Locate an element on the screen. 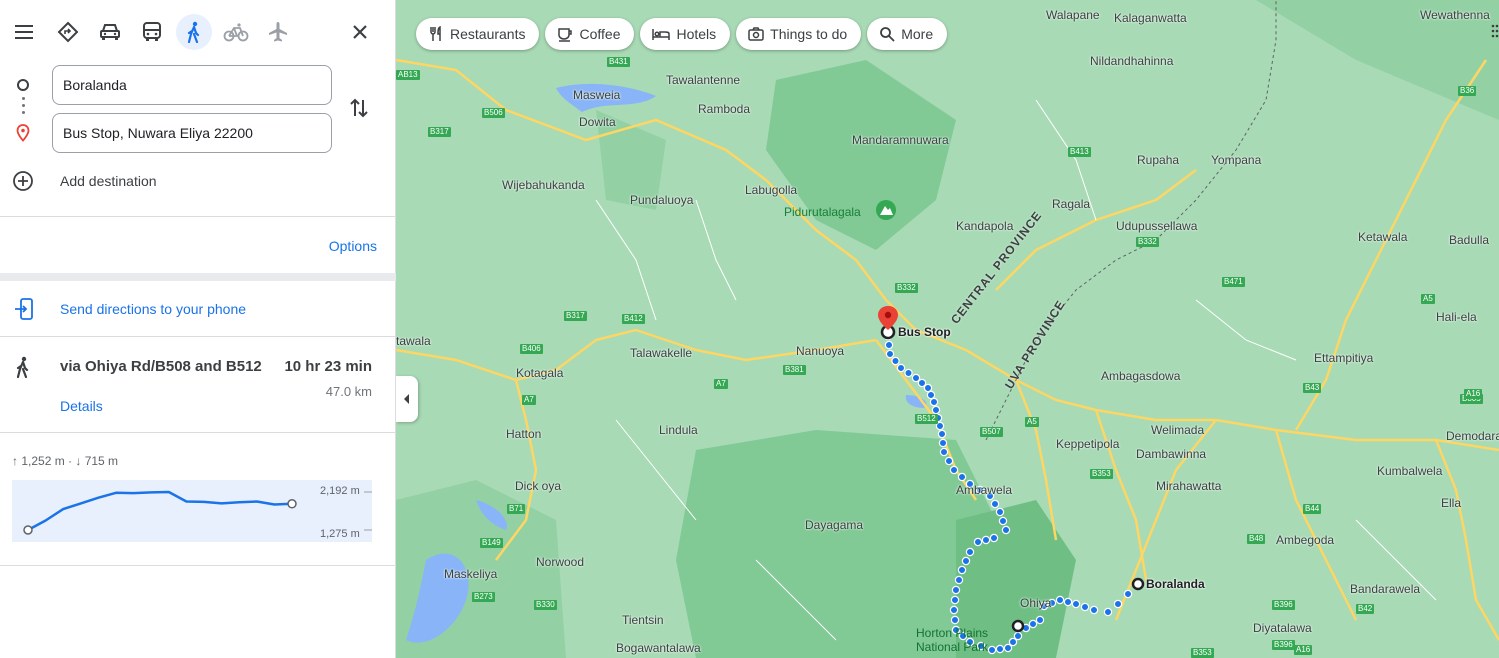 Image resolution: width=1499 pixels, height=658 pixels. road-shield: A16 is located at coordinates (1473, 394).